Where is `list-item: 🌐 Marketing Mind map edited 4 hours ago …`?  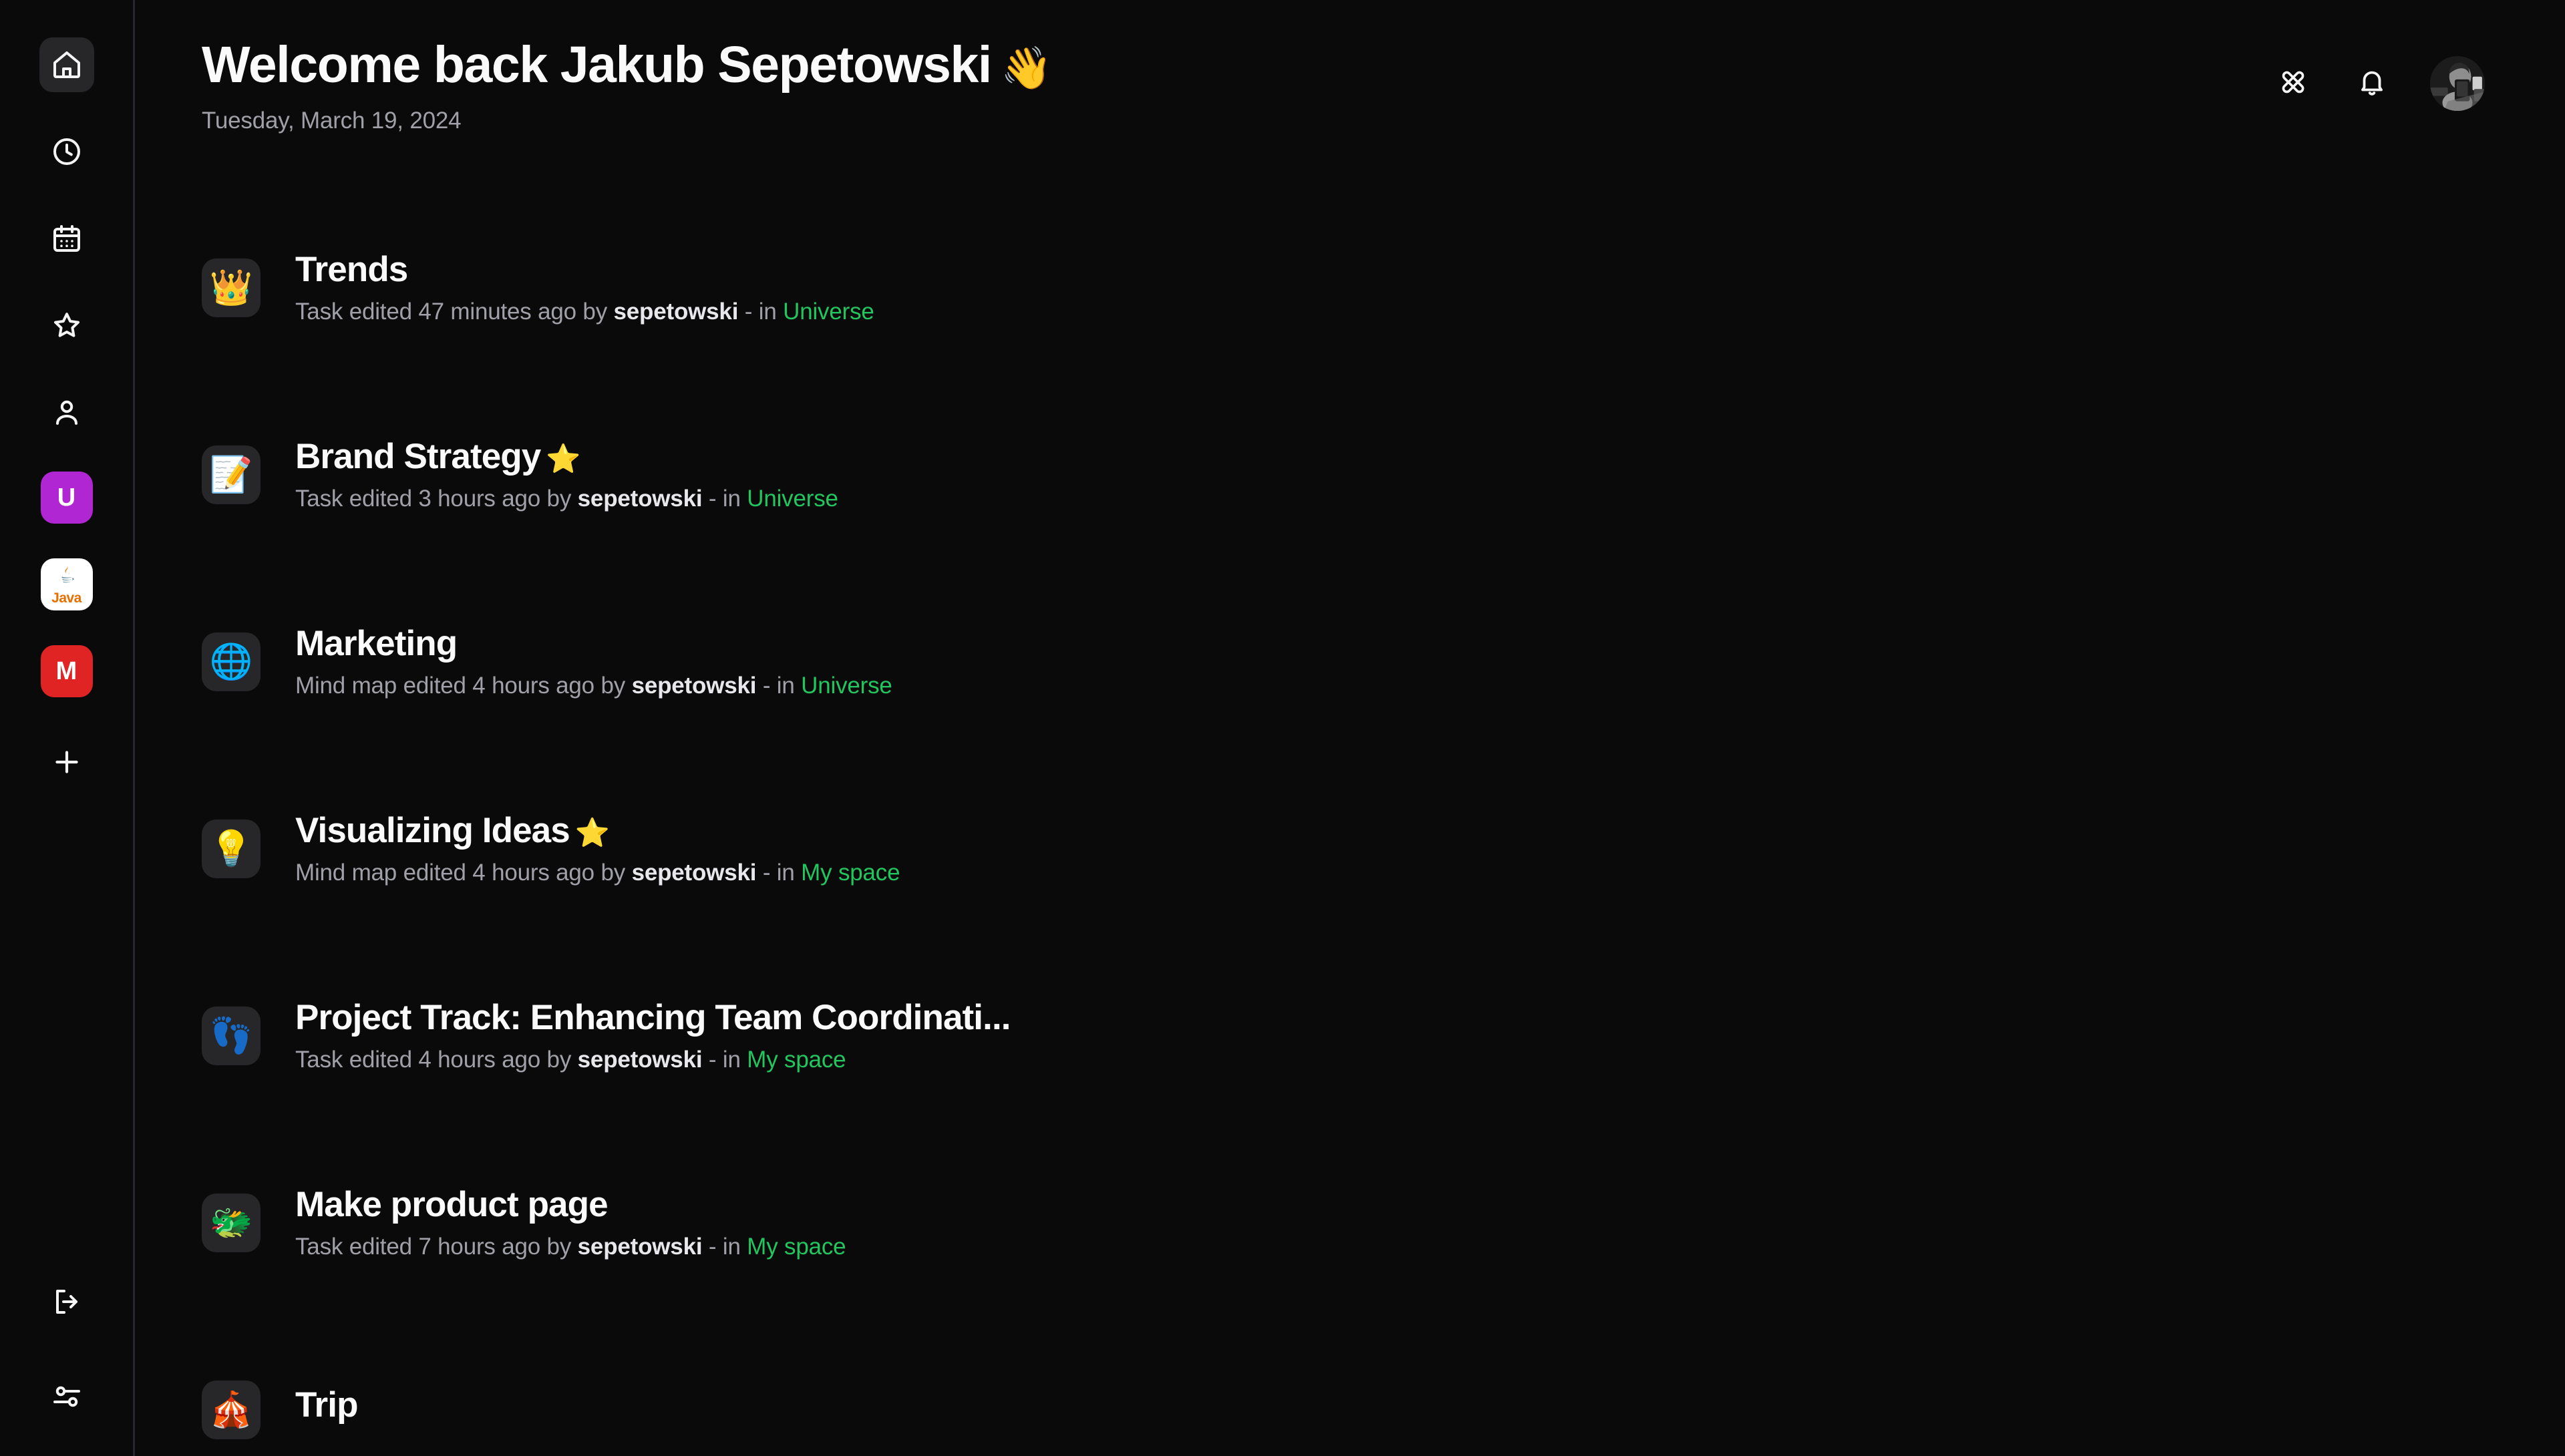 list-item: 🌐 Marketing Mind map edited 4 hours ago … is located at coordinates (1383, 662).